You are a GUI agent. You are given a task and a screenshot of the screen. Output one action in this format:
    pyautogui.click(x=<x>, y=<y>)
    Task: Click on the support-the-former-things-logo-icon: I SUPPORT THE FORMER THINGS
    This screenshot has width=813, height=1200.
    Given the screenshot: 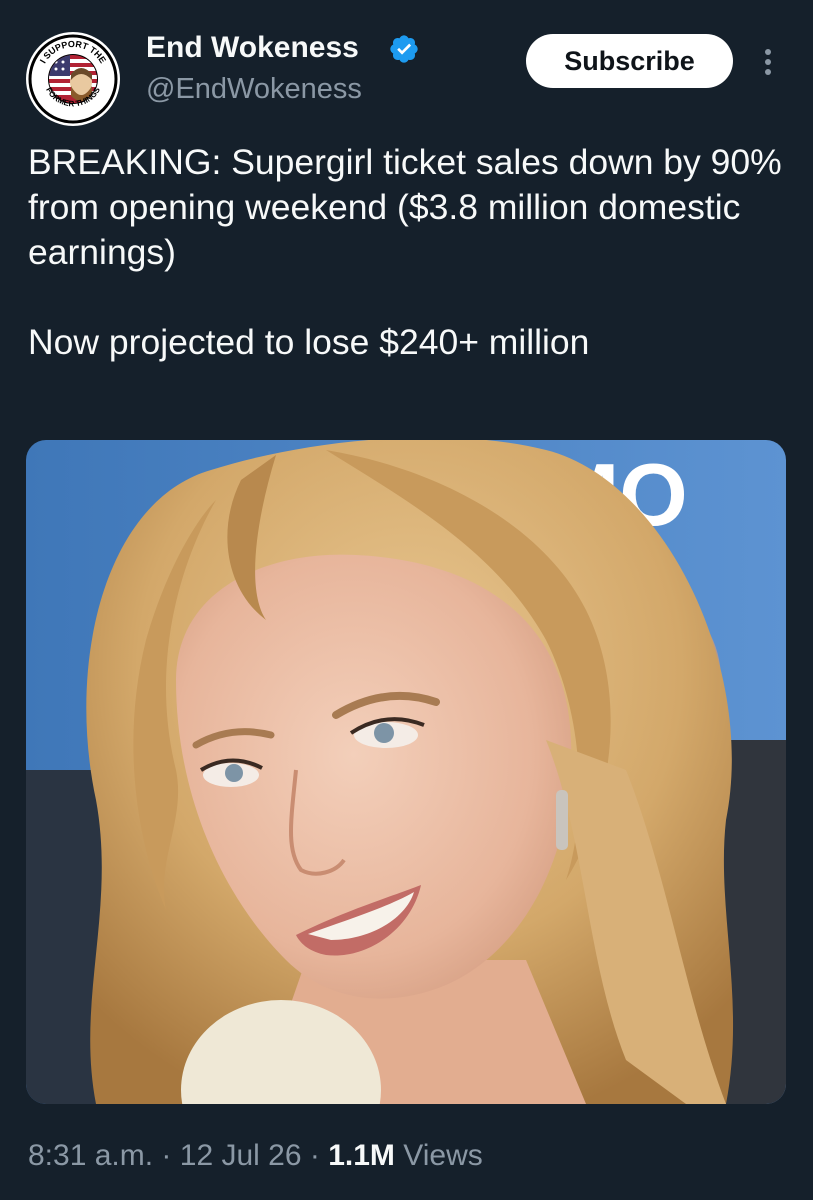 What is the action you would take?
    pyautogui.click(x=73, y=79)
    